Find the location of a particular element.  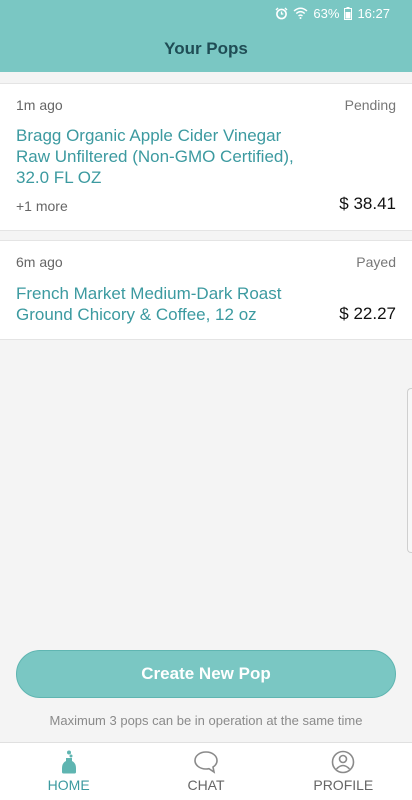

page-title: Your Pops is located at coordinates (206, 48).